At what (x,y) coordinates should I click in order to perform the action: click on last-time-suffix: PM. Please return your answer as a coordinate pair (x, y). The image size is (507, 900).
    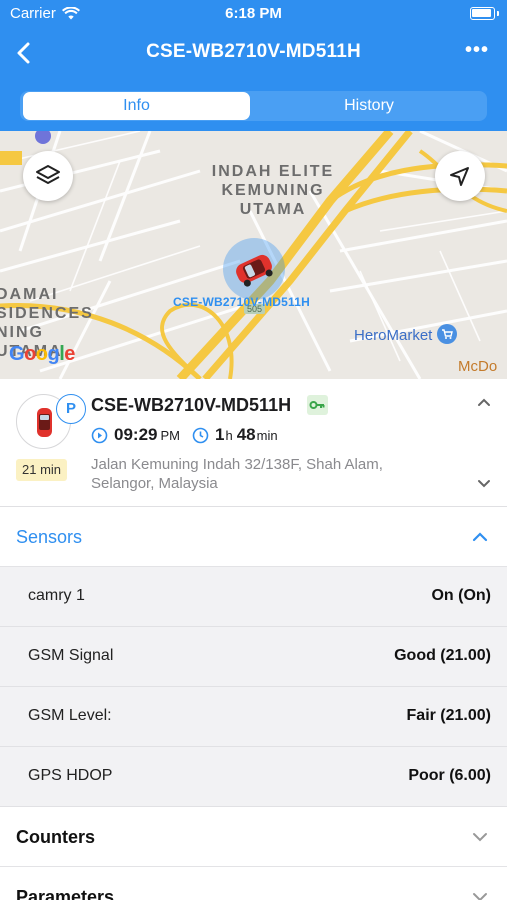
    Looking at the image, I should click on (170, 435).